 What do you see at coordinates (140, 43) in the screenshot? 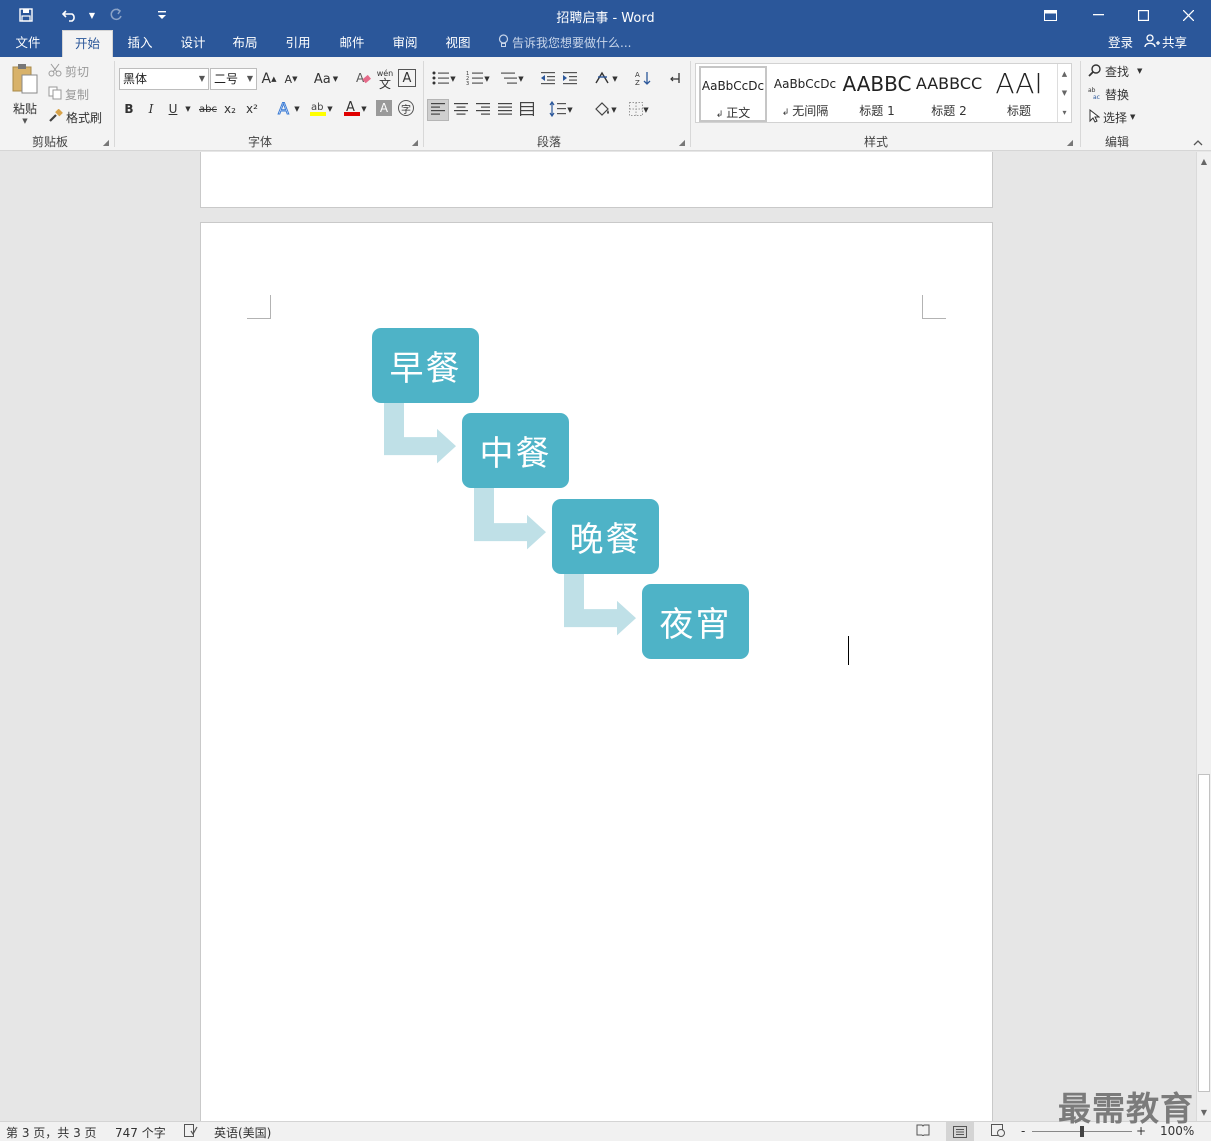
I see `tab-insert: 插入` at bounding box center [140, 43].